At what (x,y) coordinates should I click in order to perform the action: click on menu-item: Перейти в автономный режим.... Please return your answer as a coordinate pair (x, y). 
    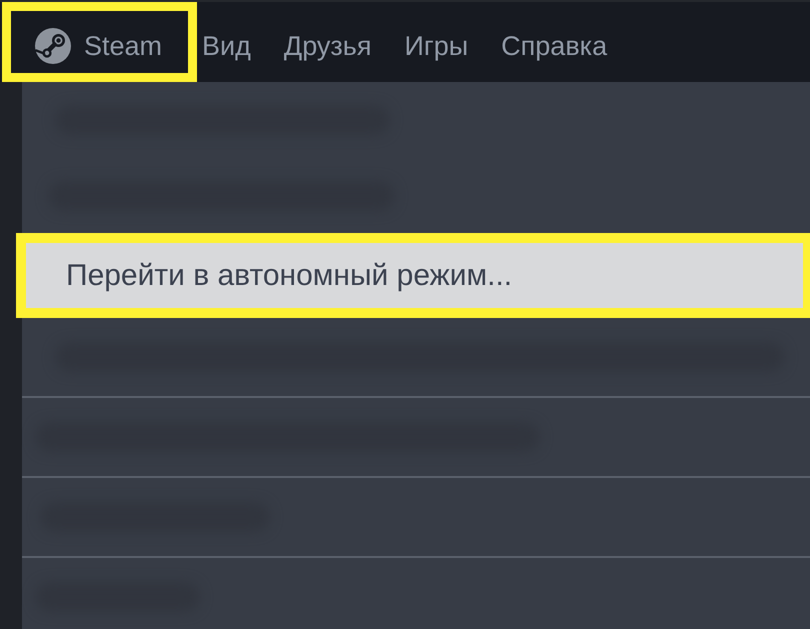
    Looking at the image, I should click on (414, 275).